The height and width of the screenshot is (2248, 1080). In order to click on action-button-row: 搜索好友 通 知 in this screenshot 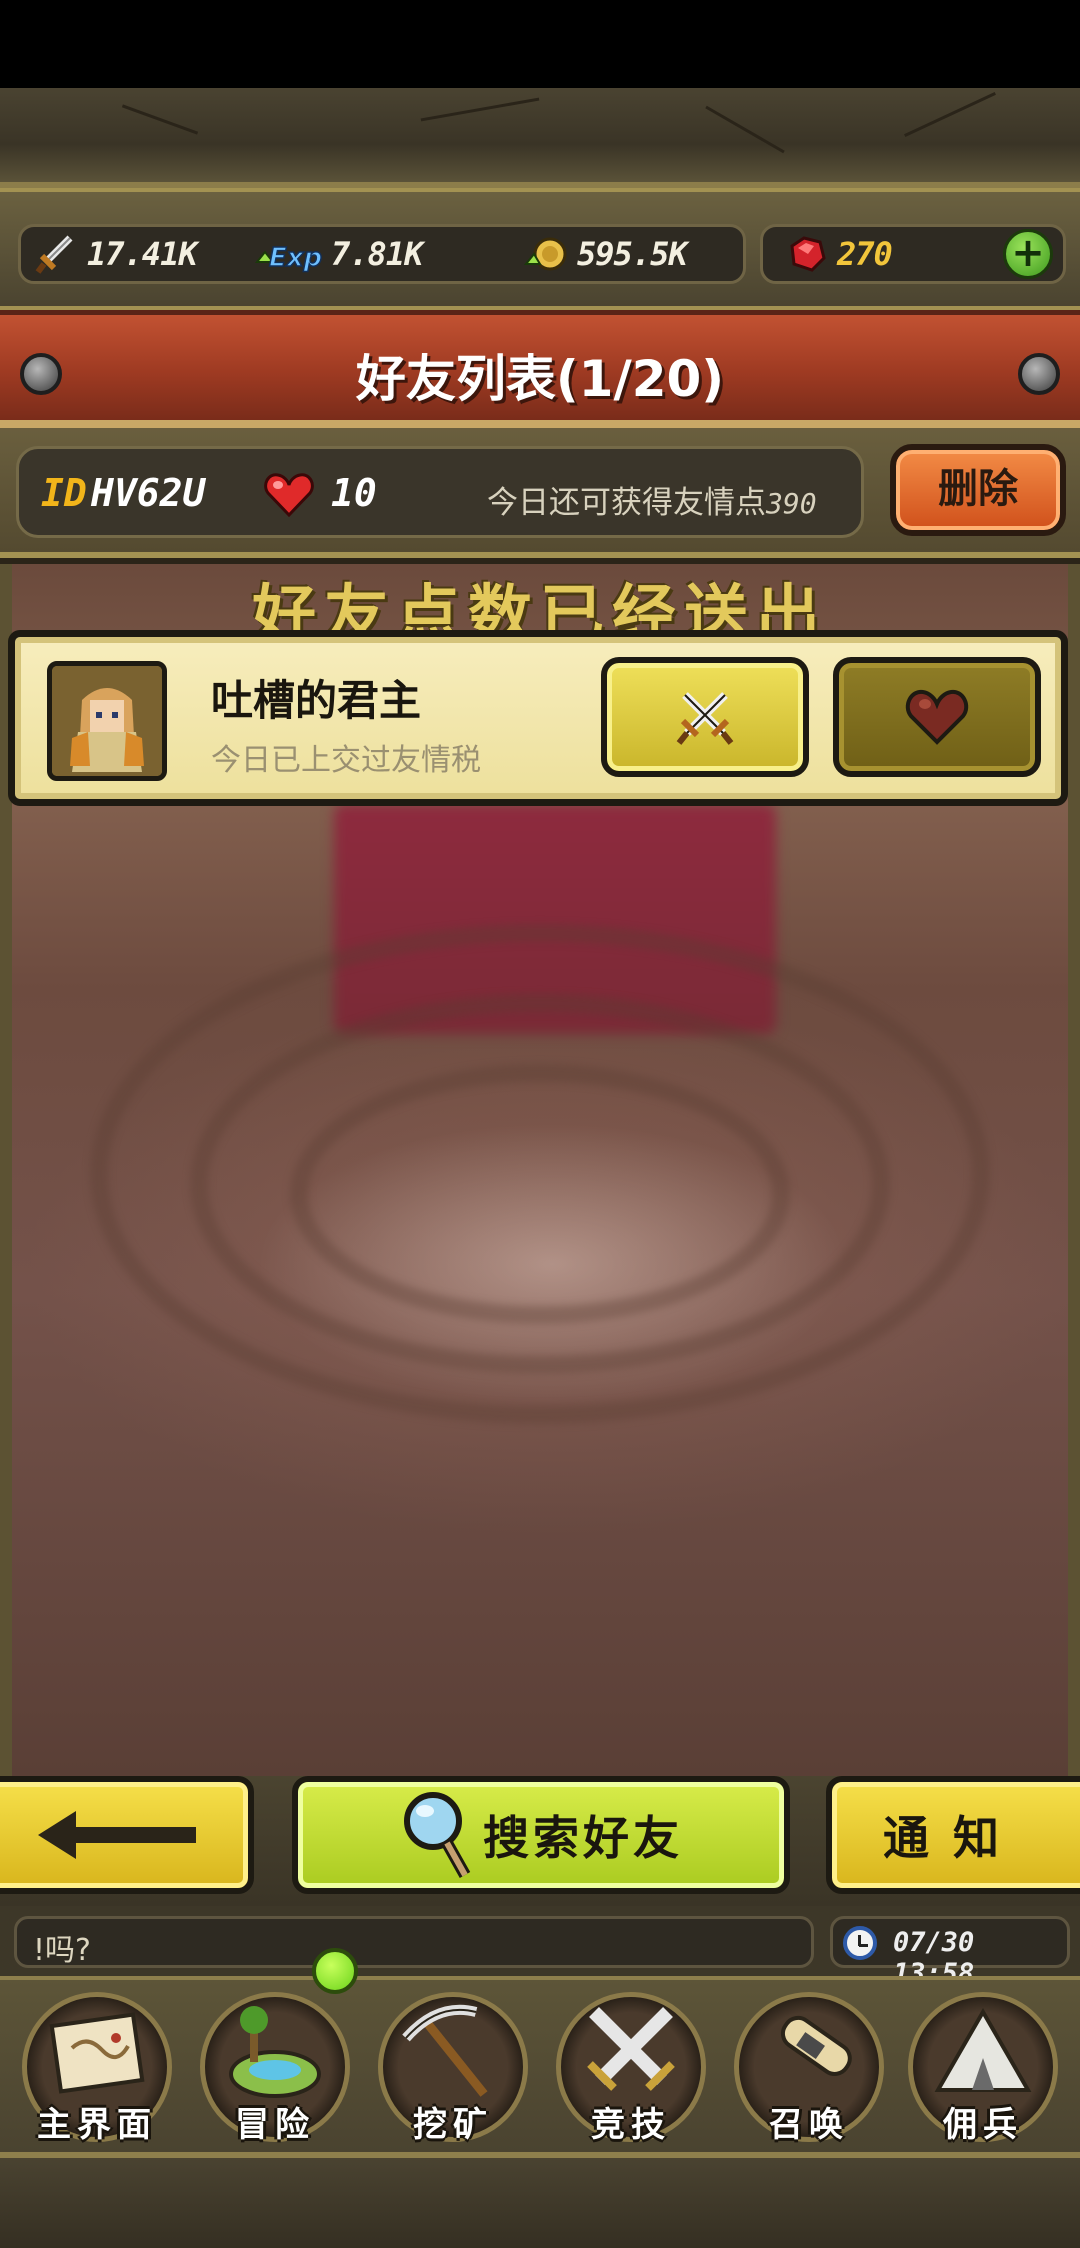, I will do `click(540, 1841)`.